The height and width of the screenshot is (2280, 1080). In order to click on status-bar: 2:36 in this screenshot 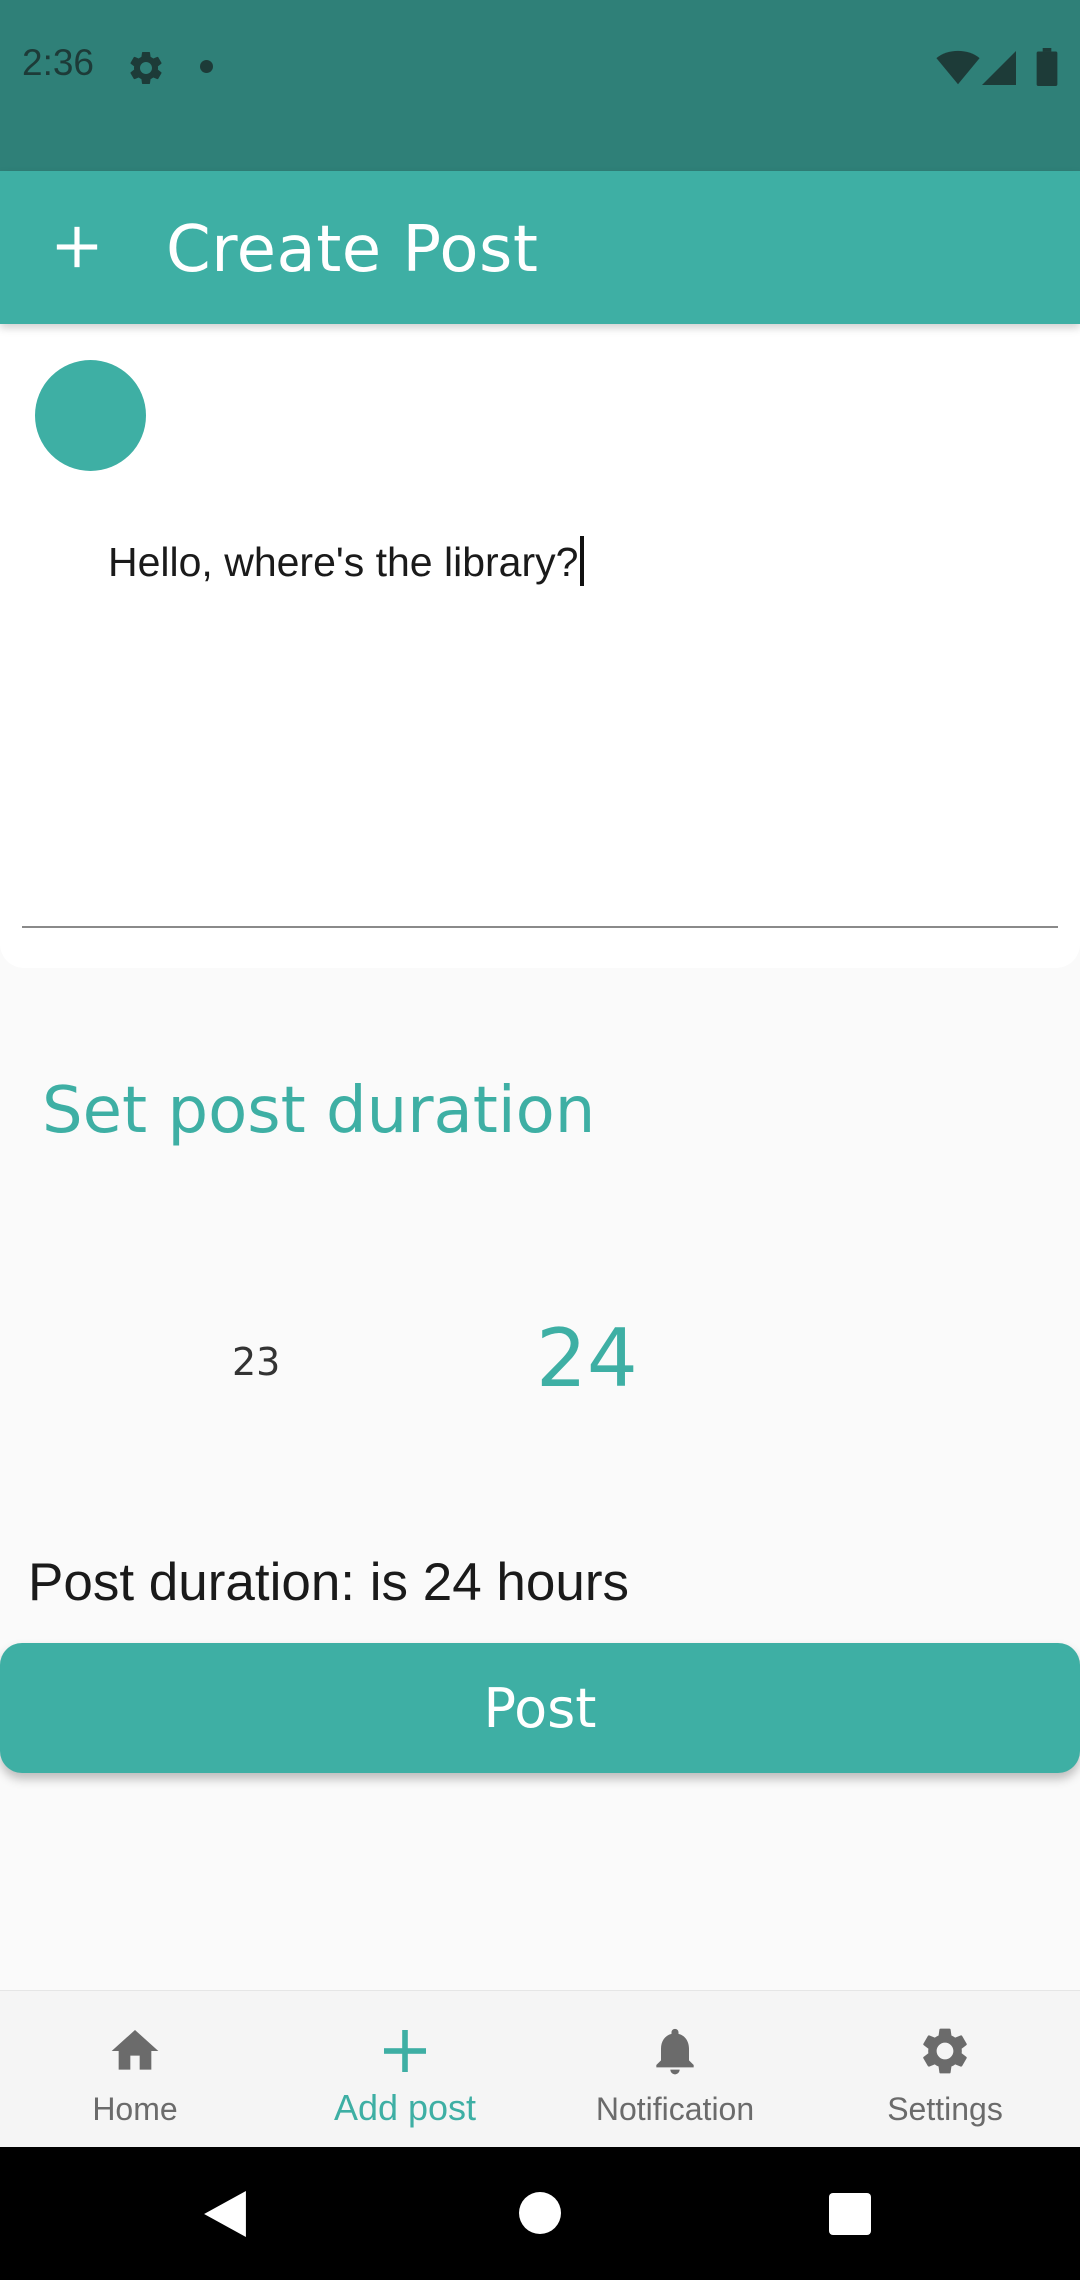, I will do `click(540, 85)`.